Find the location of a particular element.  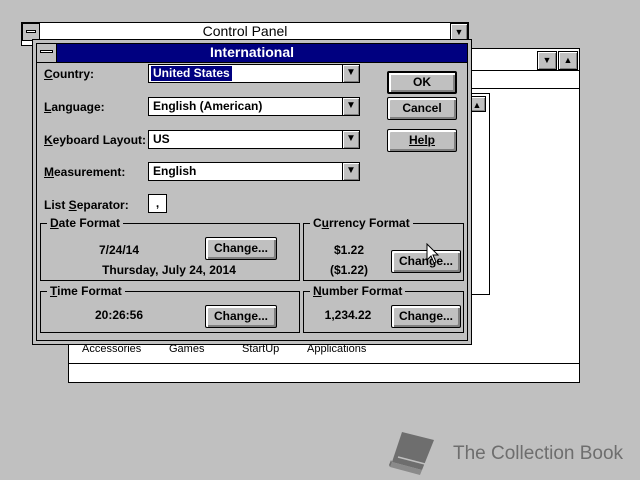

keyboard-layout-dropdown: US ▼ is located at coordinates (254, 139).